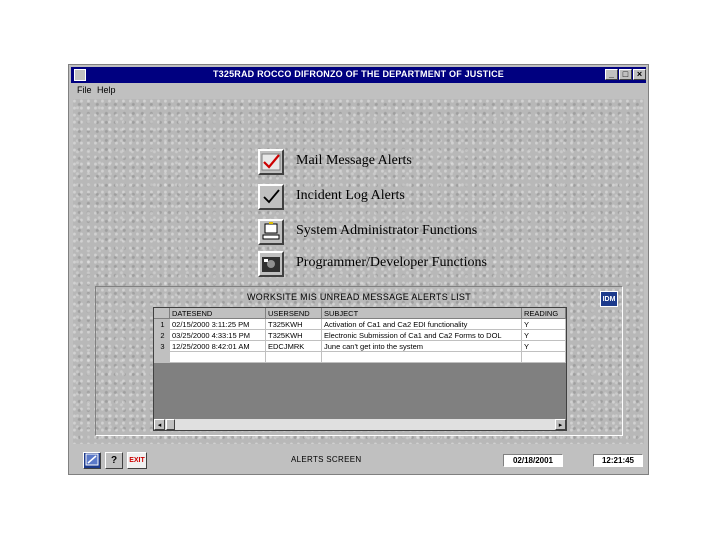 The height and width of the screenshot is (540, 720). What do you see at coordinates (170, 424) in the screenshot?
I see `scroll-thumb` at bounding box center [170, 424].